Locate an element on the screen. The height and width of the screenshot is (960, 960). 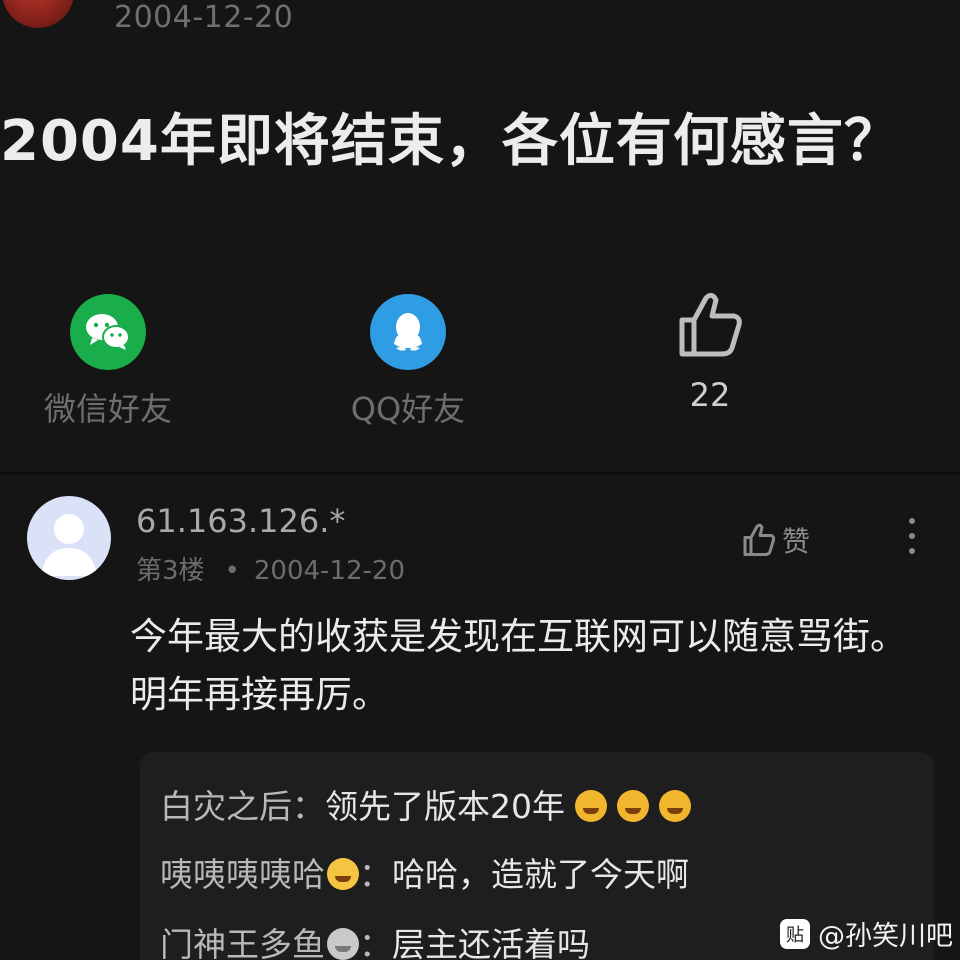
wechat-icon is located at coordinates (108, 332).